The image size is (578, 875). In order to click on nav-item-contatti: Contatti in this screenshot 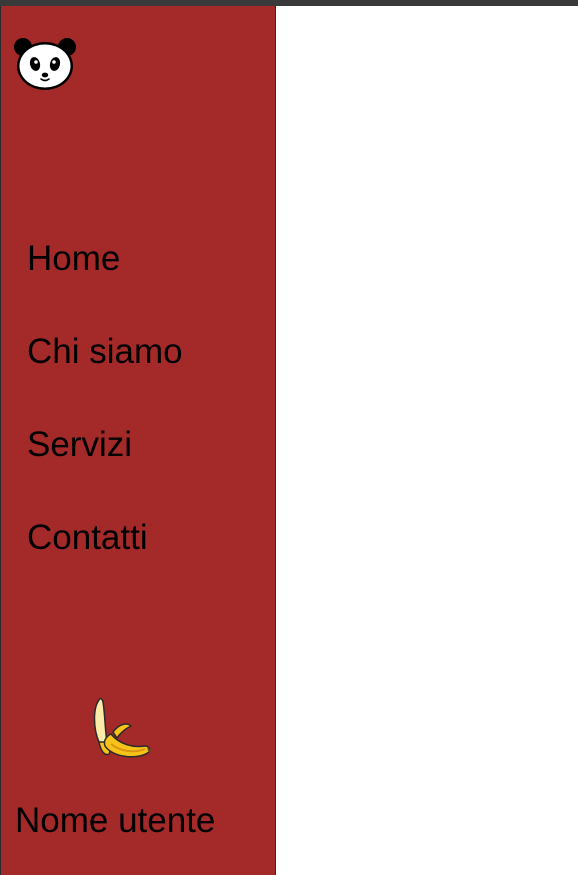, I will do `click(105, 538)`.